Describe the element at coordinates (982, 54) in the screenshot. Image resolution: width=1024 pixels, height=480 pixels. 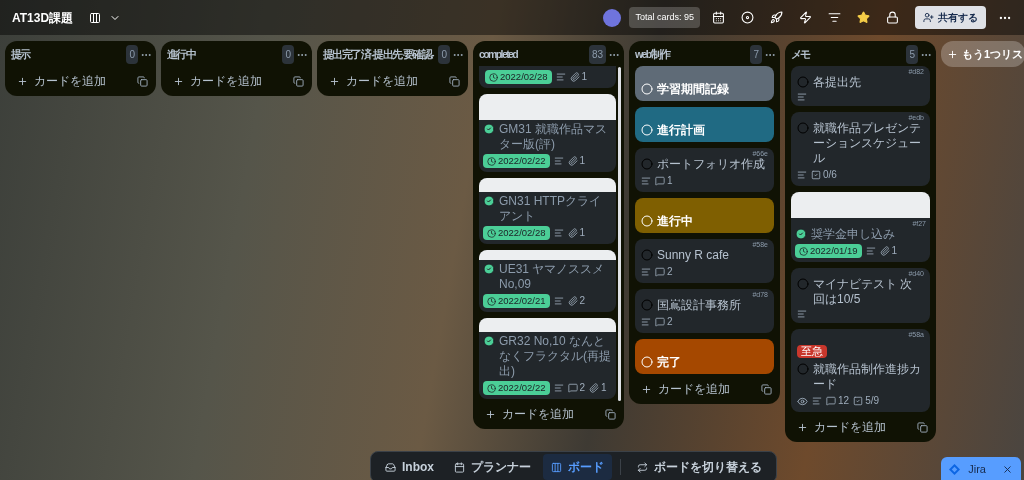
I see `add-list-button: もう1つリス` at that location.